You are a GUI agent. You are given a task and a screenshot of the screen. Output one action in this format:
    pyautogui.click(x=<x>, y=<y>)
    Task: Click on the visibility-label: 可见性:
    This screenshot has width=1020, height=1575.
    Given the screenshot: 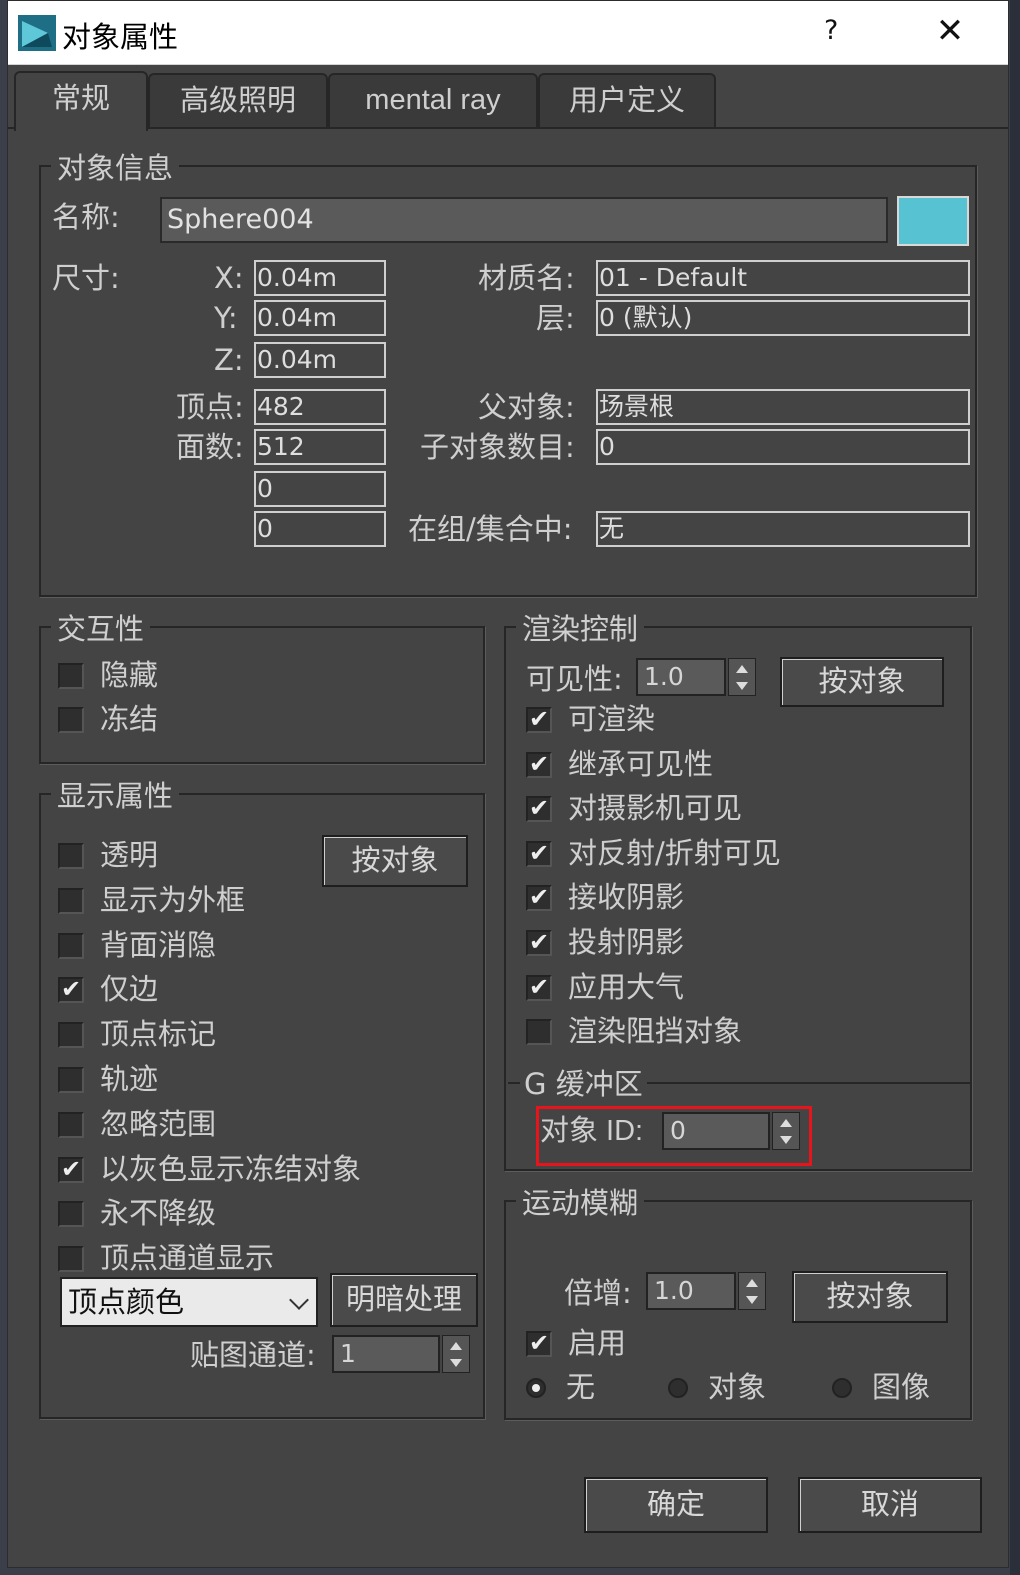 What is the action you would take?
    pyautogui.click(x=574, y=679)
    